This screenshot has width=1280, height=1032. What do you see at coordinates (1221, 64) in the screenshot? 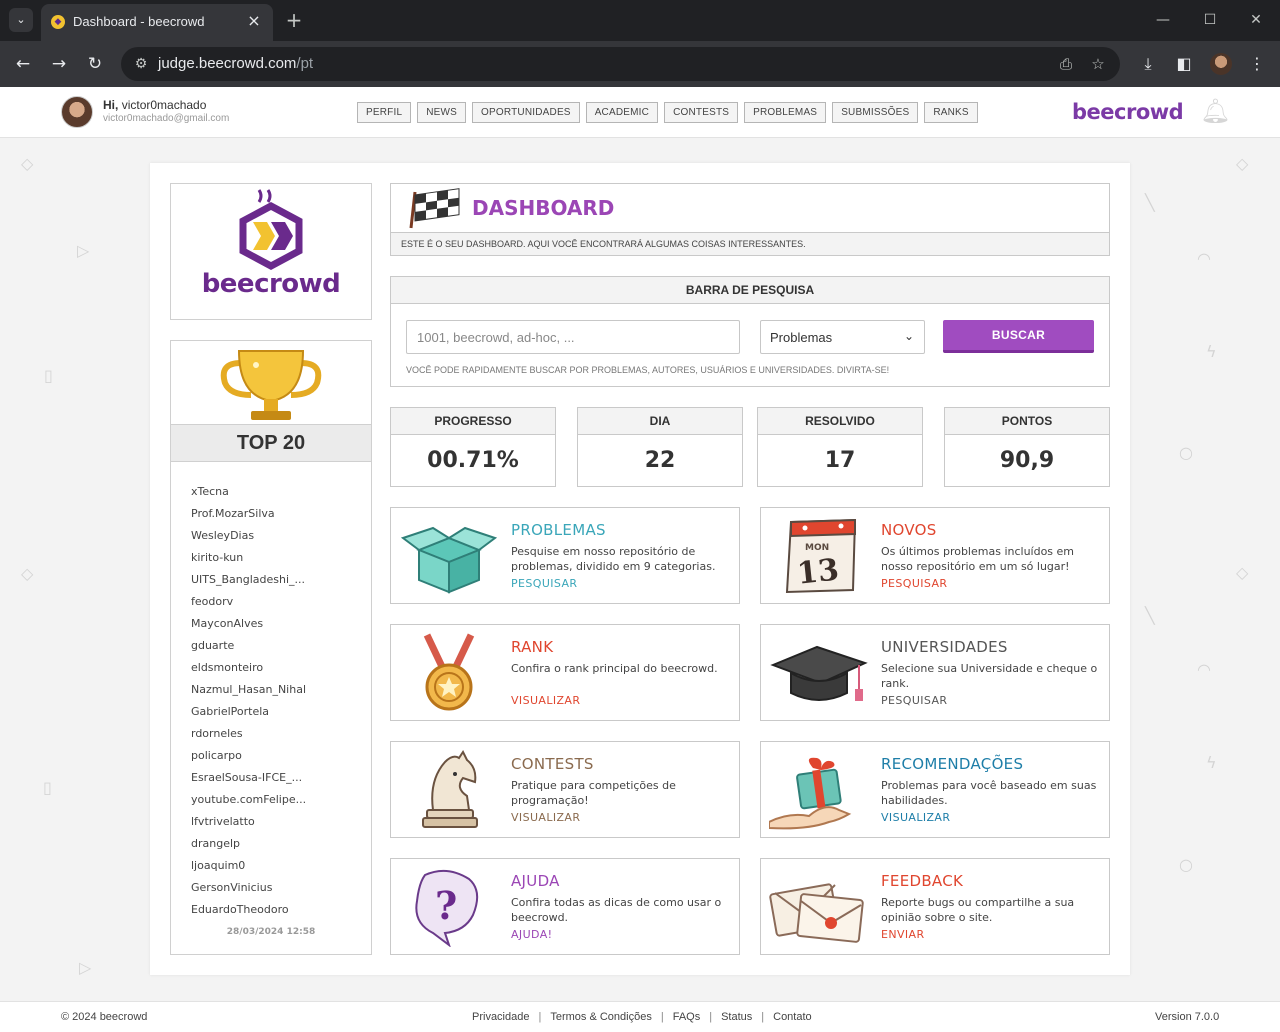
I see `browser-profile-avatar` at bounding box center [1221, 64].